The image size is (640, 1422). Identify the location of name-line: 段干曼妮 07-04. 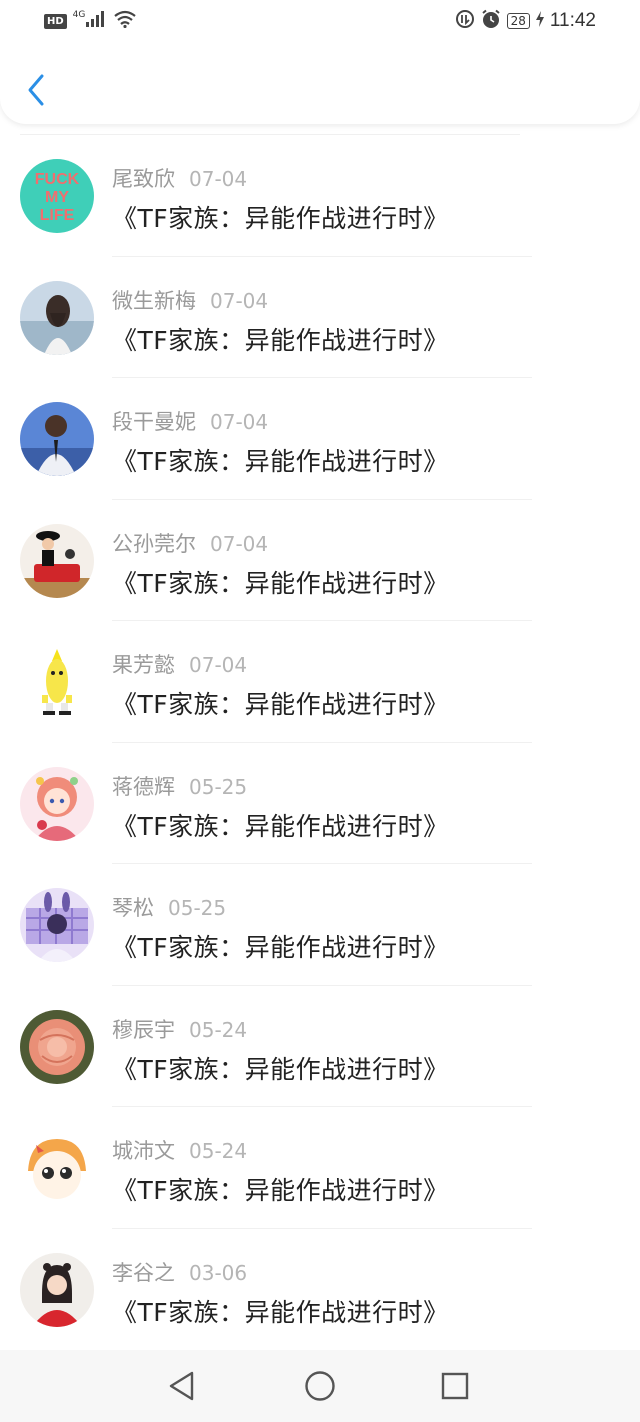
(190, 421).